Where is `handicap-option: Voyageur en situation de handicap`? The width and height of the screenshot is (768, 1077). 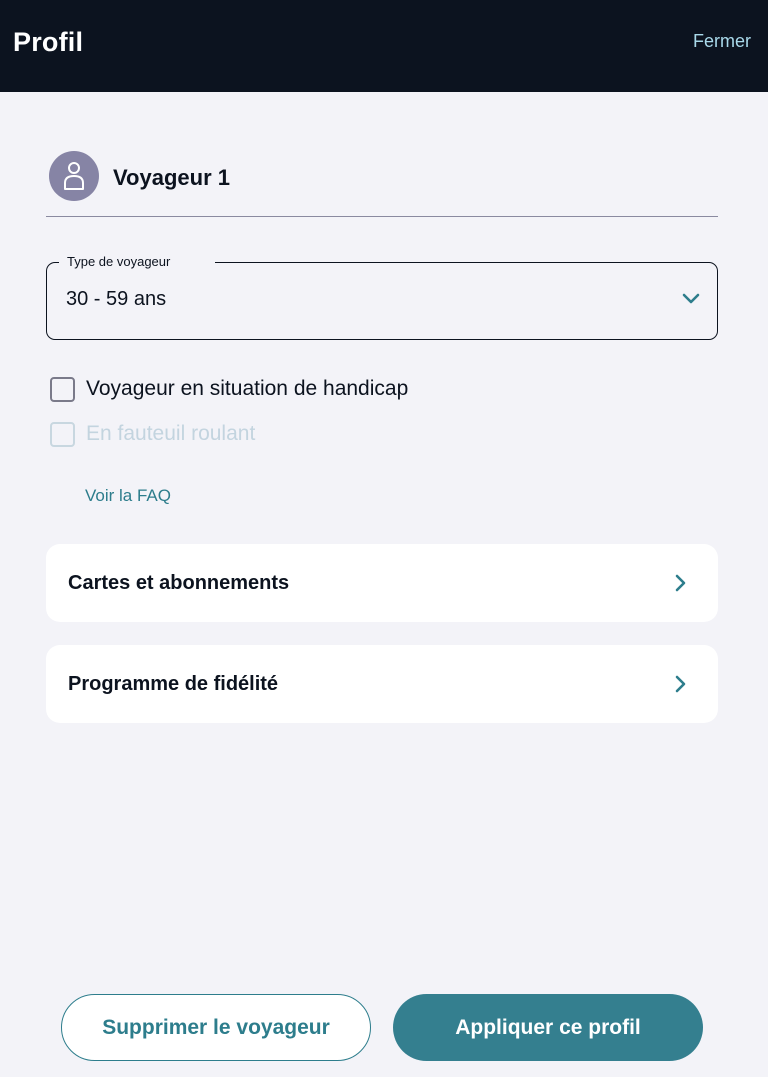
handicap-option: Voyageur en situation de handicap is located at coordinates (229, 389).